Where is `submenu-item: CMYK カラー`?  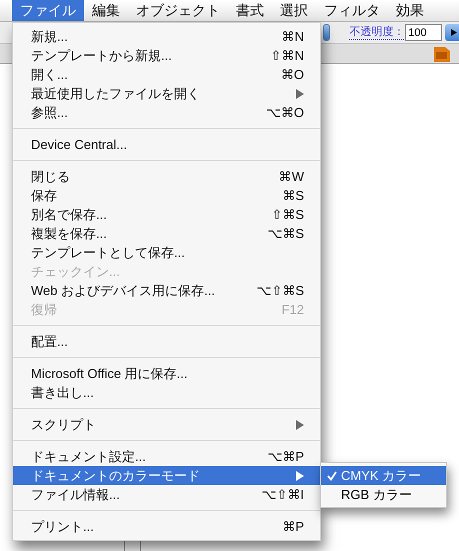
submenu-item: CMYK カラー is located at coordinates (383, 475).